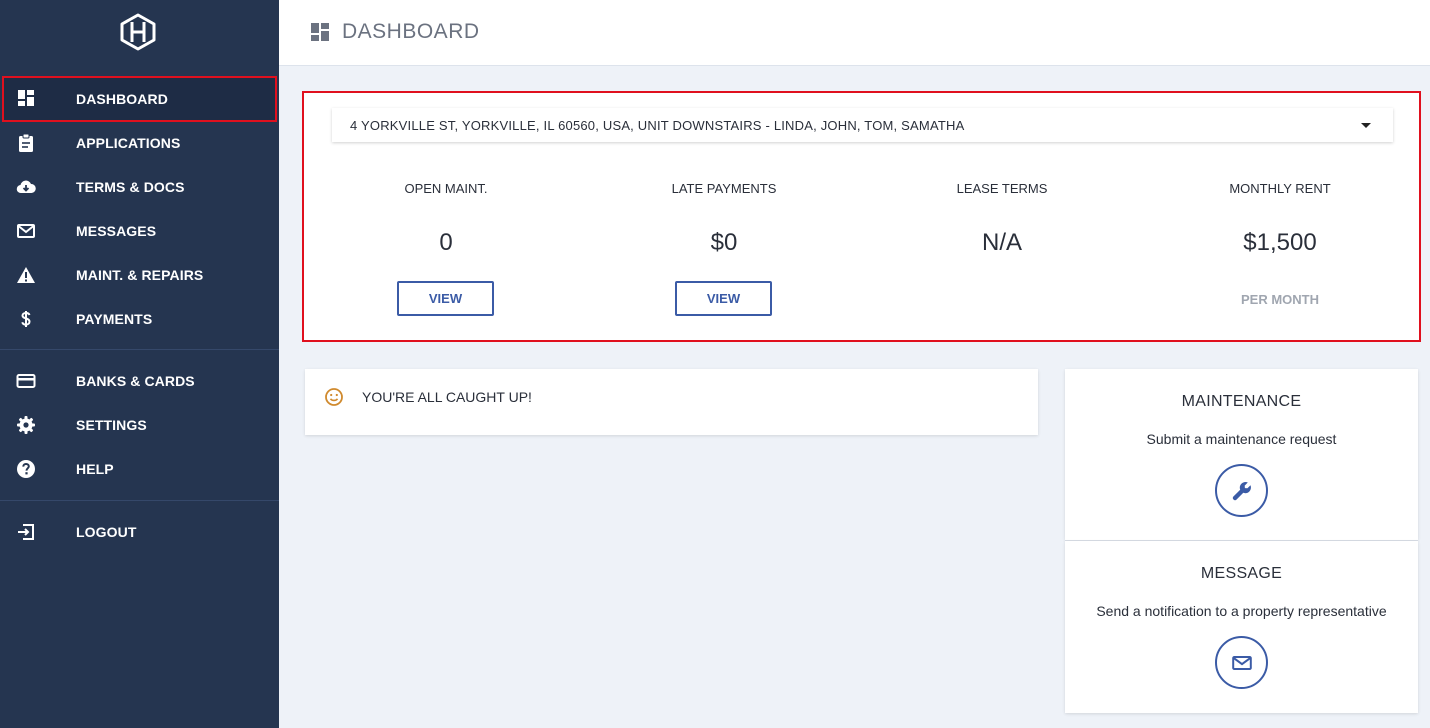 This screenshot has height=728, width=1430. I want to click on sidebar-item-help: HELP, so click(139, 469).